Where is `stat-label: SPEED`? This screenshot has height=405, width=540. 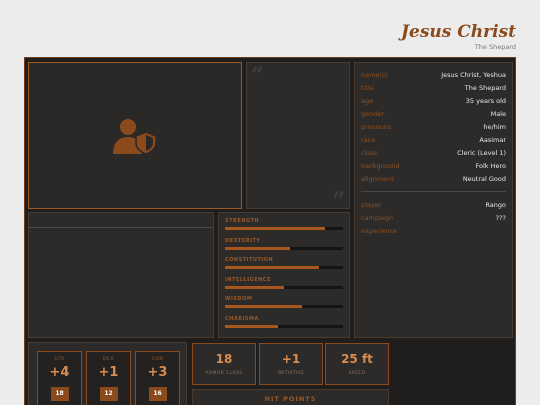 stat-label: SPEED is located at coordinates (357, 373).